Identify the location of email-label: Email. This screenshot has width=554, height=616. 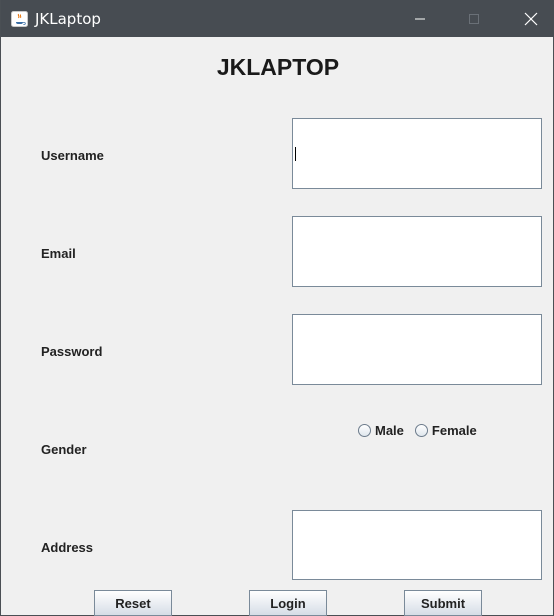
(58, 253).